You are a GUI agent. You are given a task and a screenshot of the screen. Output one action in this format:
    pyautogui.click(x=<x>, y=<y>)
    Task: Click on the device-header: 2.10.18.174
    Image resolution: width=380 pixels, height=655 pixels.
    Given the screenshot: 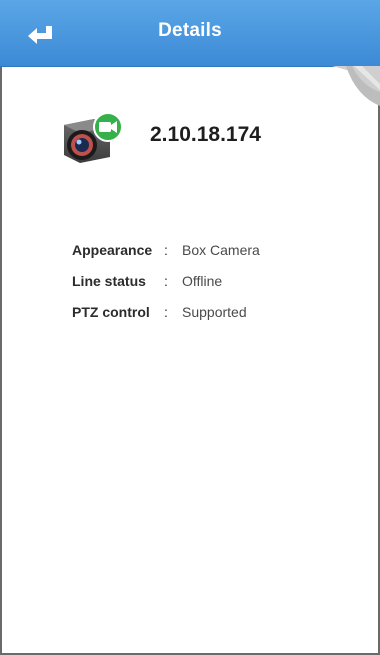 What is the action you would take?
    pyautogui.click(x=160, y=135)
    